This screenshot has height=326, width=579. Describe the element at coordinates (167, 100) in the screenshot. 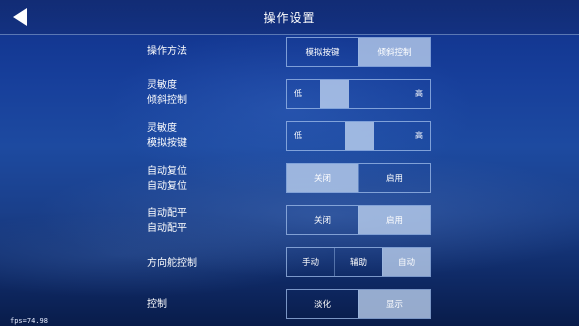

I see `row-label-line: 倾斜控制` at that location.